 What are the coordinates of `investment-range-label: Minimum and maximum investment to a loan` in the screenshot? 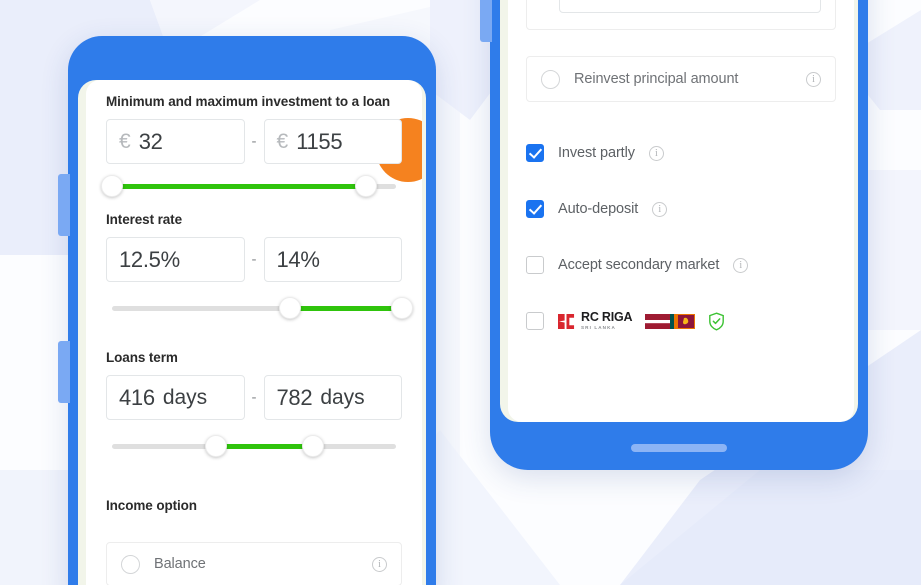 It's located at (248, 101).